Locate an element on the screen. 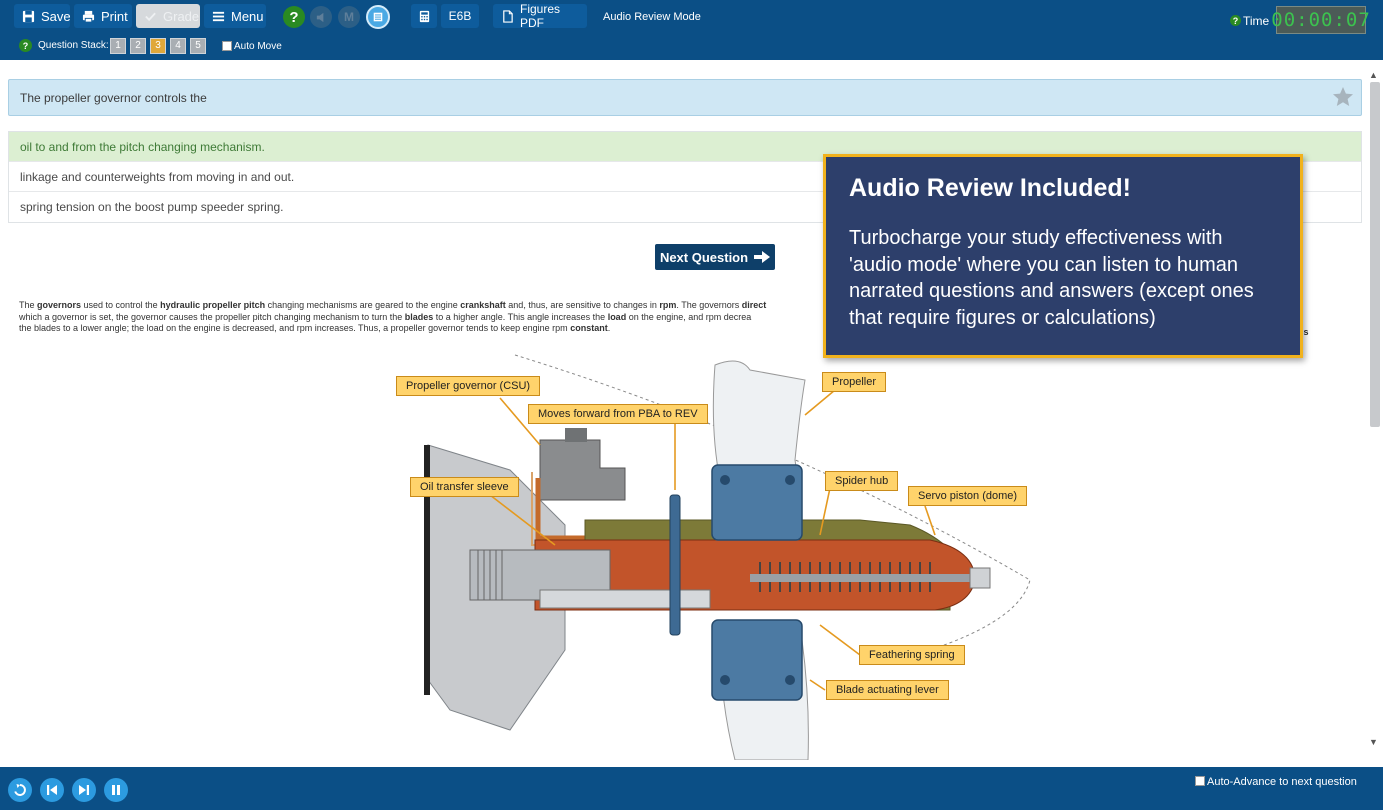  time-label: Time is located at coordinates (1256, 21).